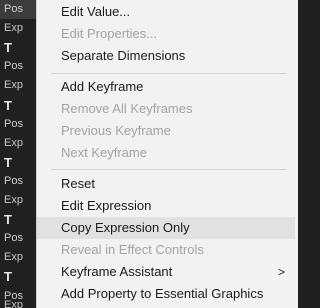  Describe the element at coordinates (106, 205) in the screenshot. I see `menu-item-label: Edit Expression` at that location.